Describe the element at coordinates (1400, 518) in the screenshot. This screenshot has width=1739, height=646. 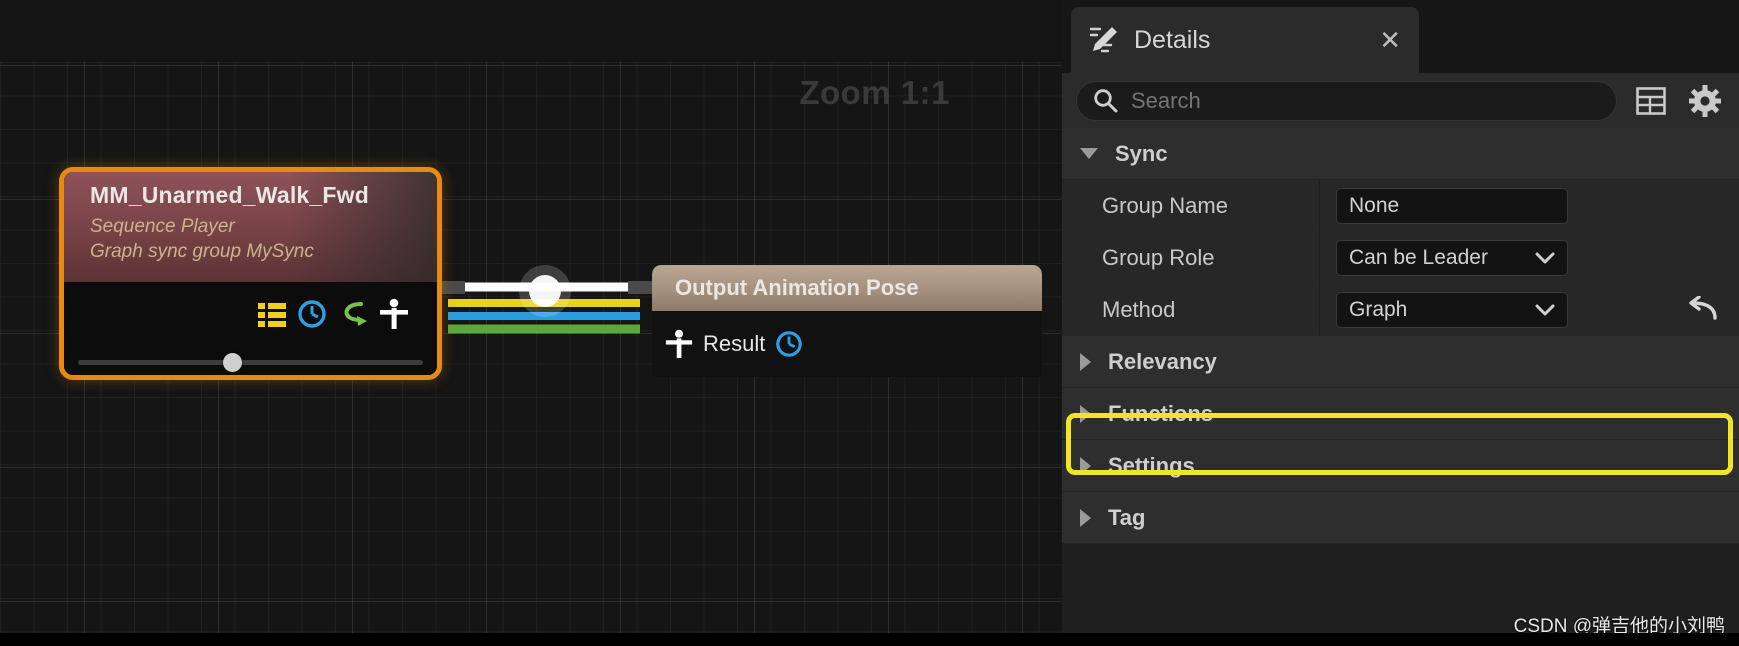
I see `category-tag: Tag` at that location.